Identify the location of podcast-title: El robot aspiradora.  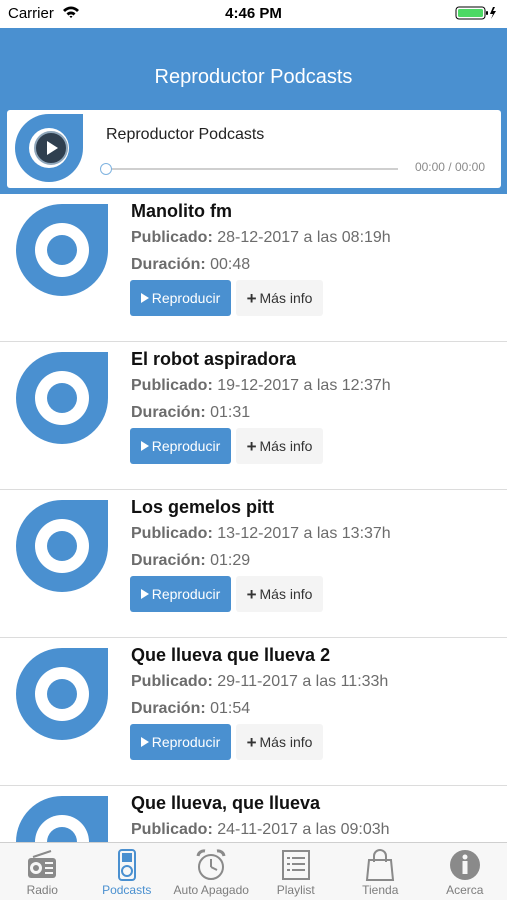
(214, 359).